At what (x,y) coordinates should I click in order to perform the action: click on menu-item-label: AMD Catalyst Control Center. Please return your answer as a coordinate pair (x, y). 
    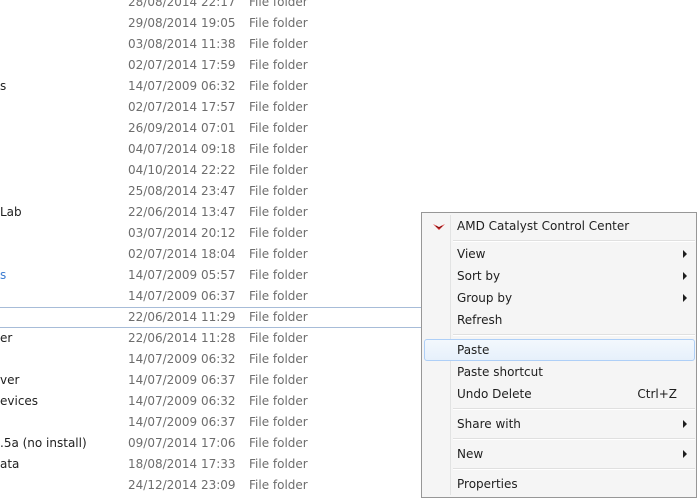
    Looking at the image, I should click on (543, 226).